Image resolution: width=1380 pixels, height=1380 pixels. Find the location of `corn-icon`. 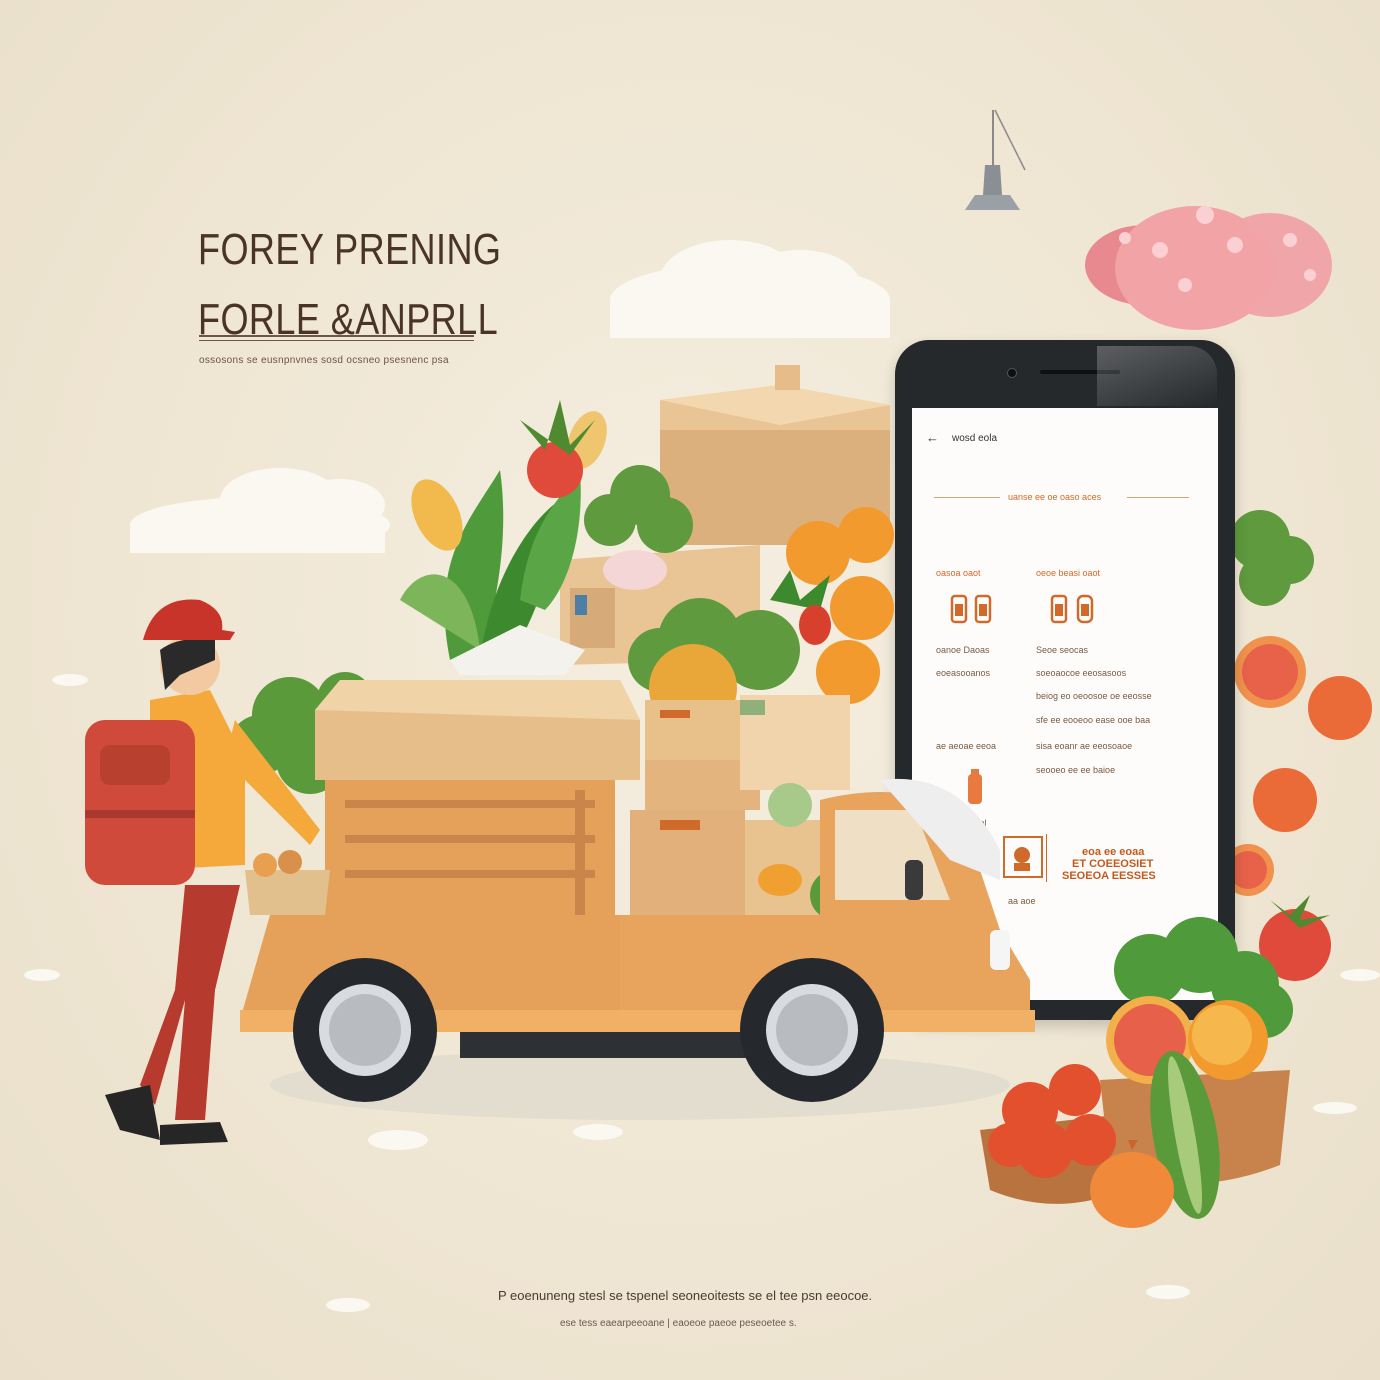

corn-icon is located at coordinates (509, 481).